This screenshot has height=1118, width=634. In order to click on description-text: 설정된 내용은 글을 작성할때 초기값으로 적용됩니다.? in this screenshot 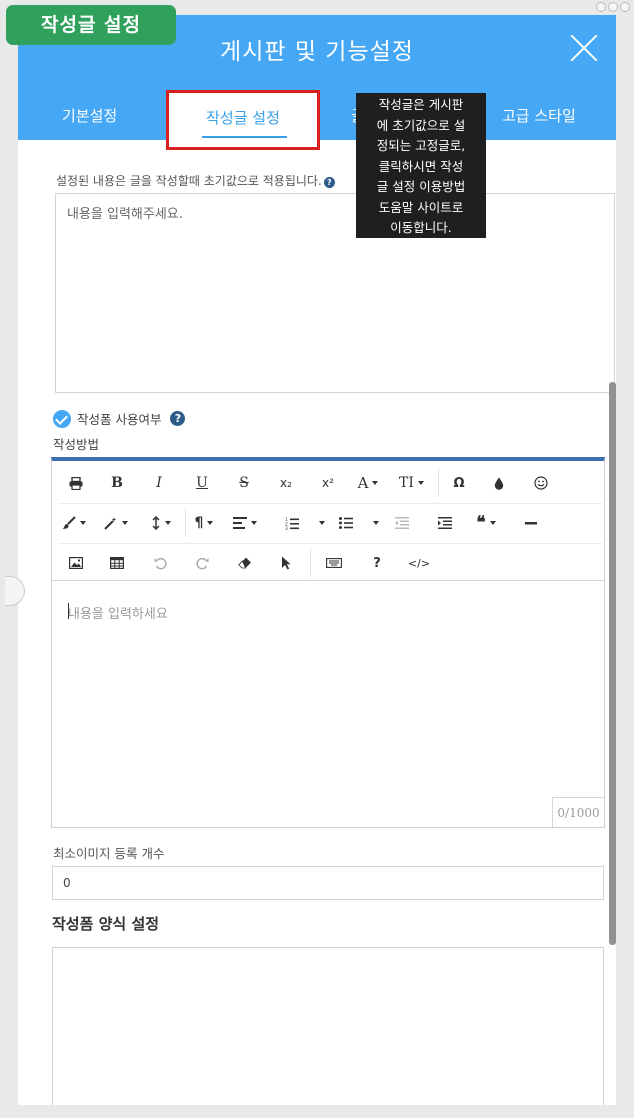, I will do `click(195, 180)`.